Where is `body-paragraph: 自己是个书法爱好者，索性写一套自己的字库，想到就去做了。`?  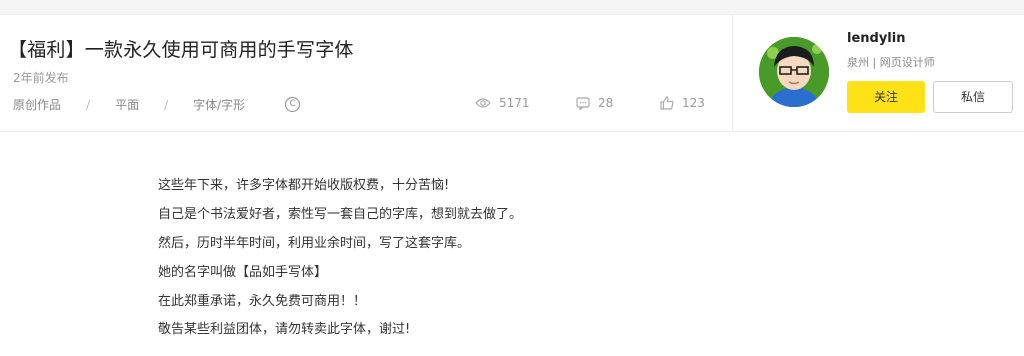
body-paragraph: 自己是个书法爱好者，索性写一套自己的字库，想到就去做了。 is located at coordinates (340, 214).